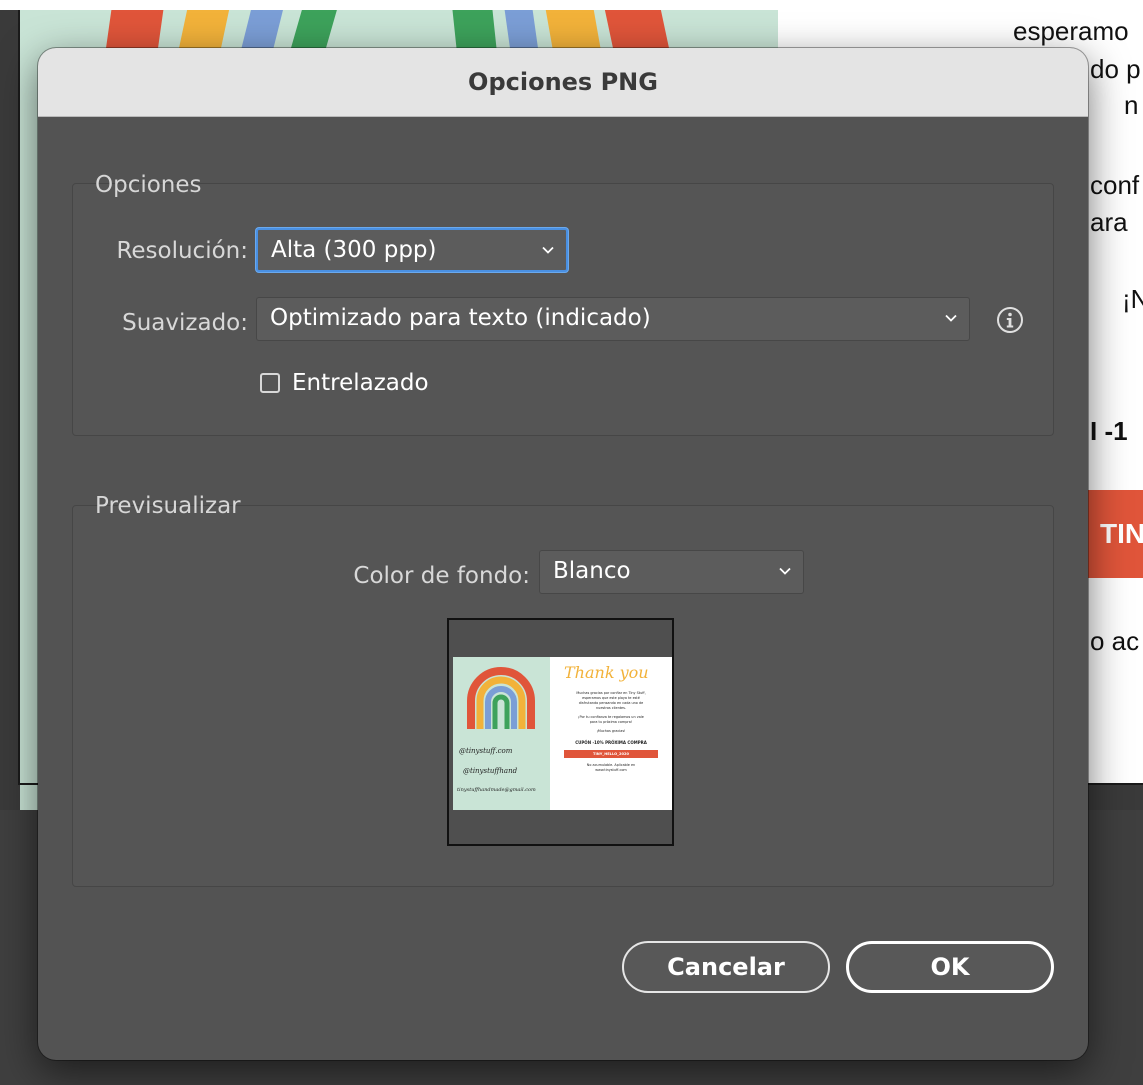  Describe the element at coordinates (1132, 299) in the screenshot. I see `bg-text-line-6: ¡N` at that location.